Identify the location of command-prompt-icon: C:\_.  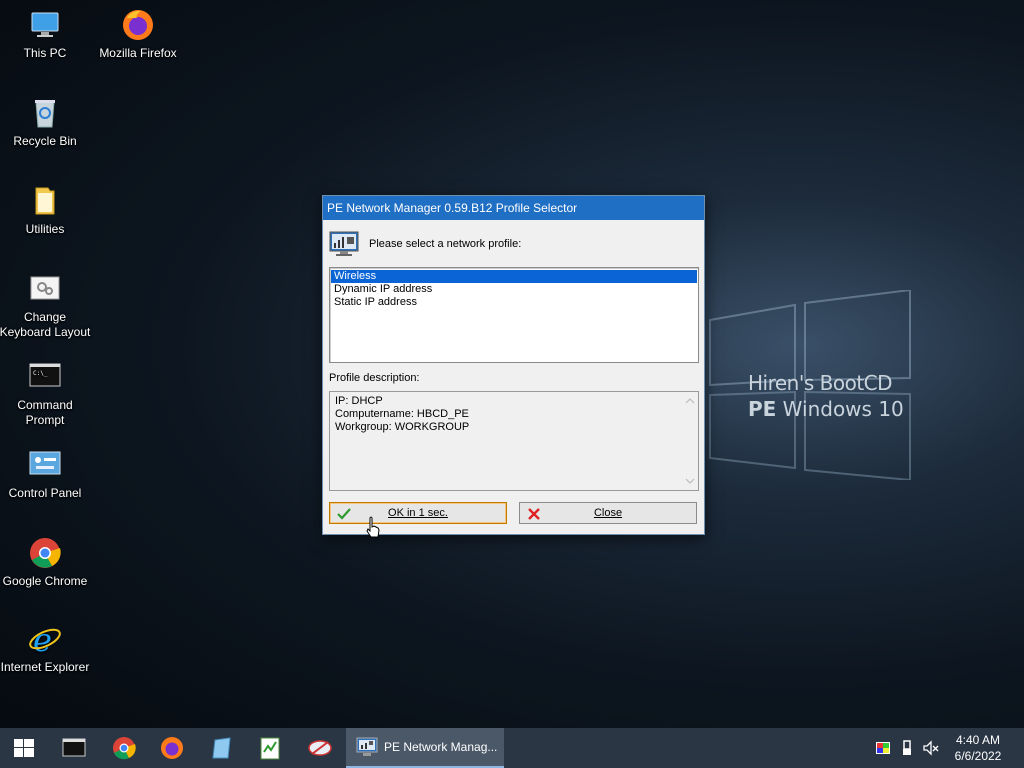
(45, 377).